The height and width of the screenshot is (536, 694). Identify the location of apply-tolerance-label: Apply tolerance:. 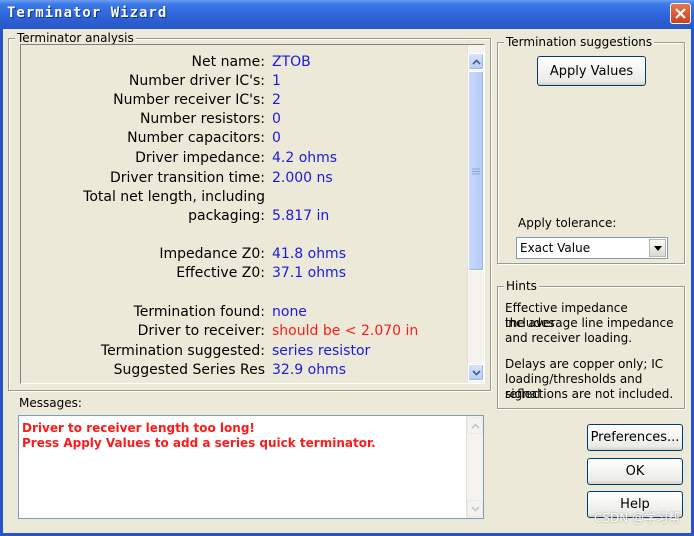
(567, 223).